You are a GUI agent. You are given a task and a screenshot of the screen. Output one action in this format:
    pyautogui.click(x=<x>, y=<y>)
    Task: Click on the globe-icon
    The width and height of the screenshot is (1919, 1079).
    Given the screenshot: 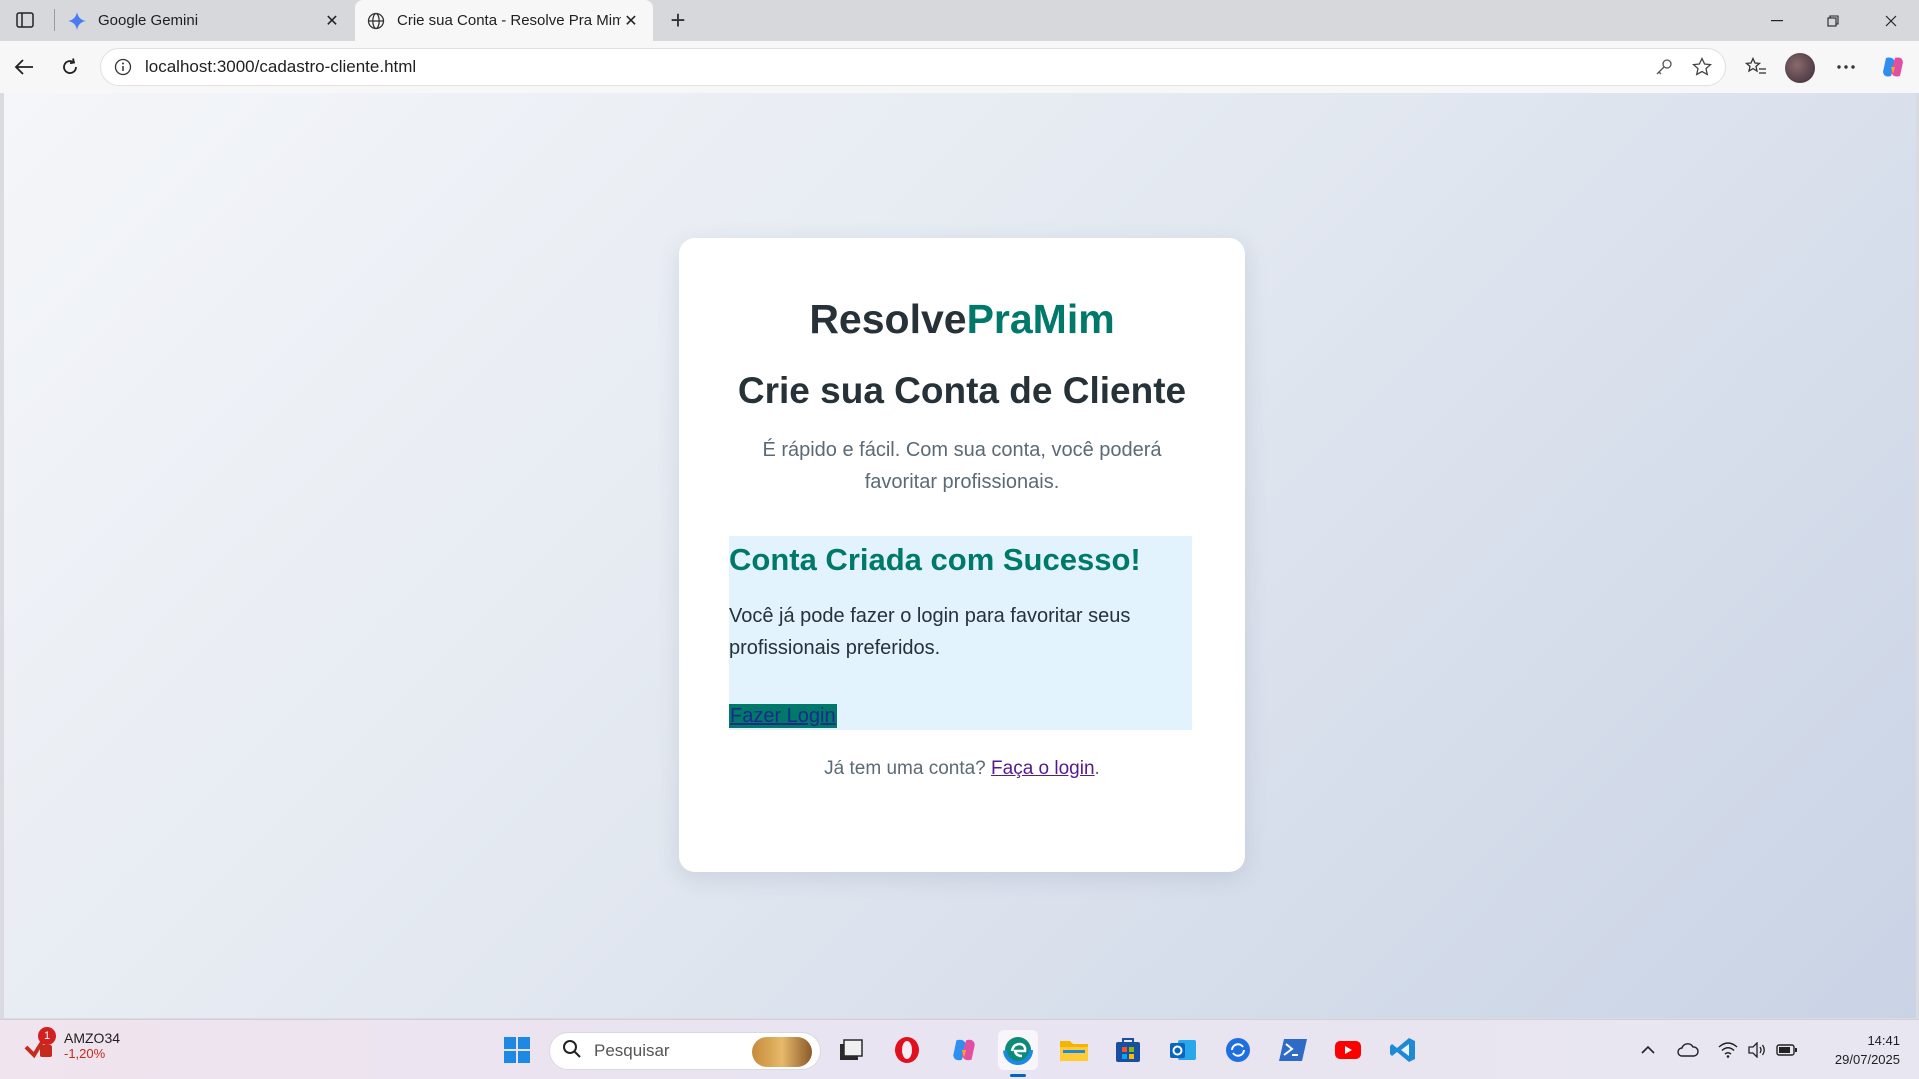 What is the action you would take?
    pyautogui.click(x=376, y=21)
    